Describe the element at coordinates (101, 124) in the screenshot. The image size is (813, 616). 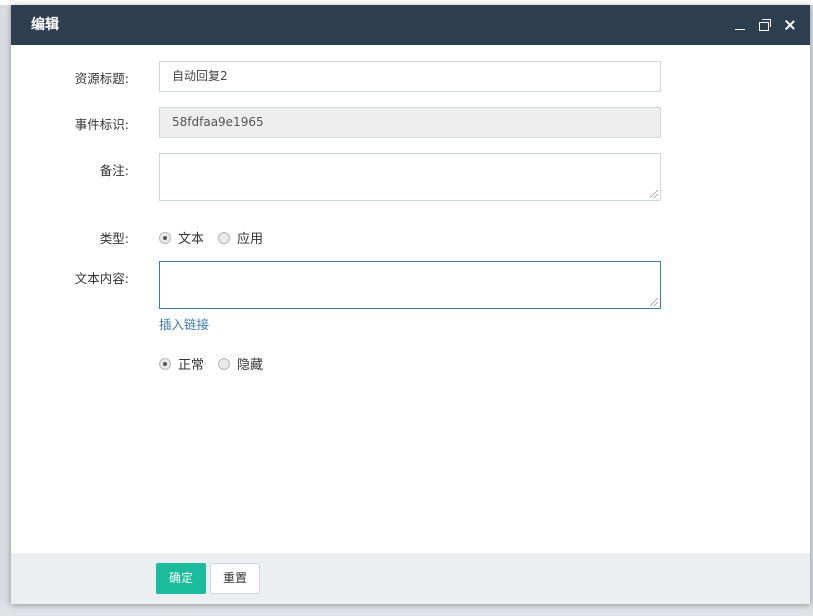
I see `event-label: 事件标识:` at that location.